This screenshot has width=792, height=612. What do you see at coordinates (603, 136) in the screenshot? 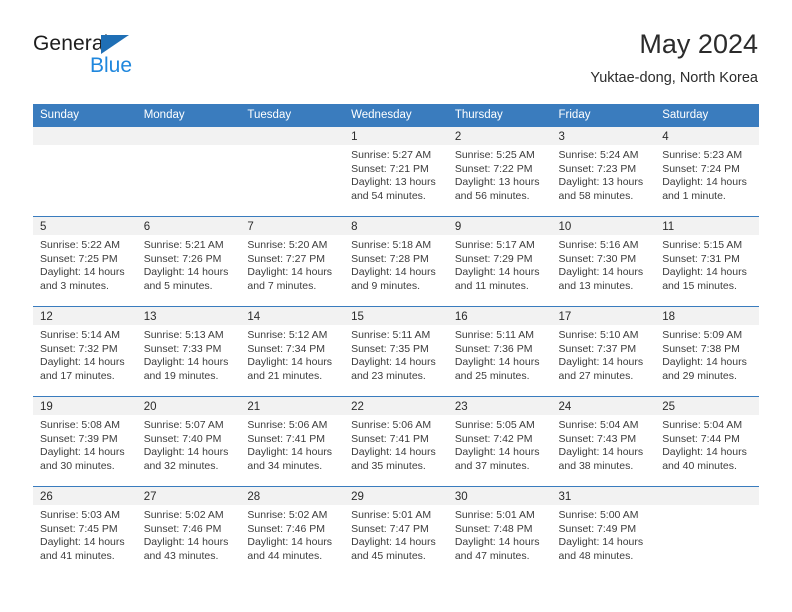
I see `day-number: 3` at bounding box center [603, 136].